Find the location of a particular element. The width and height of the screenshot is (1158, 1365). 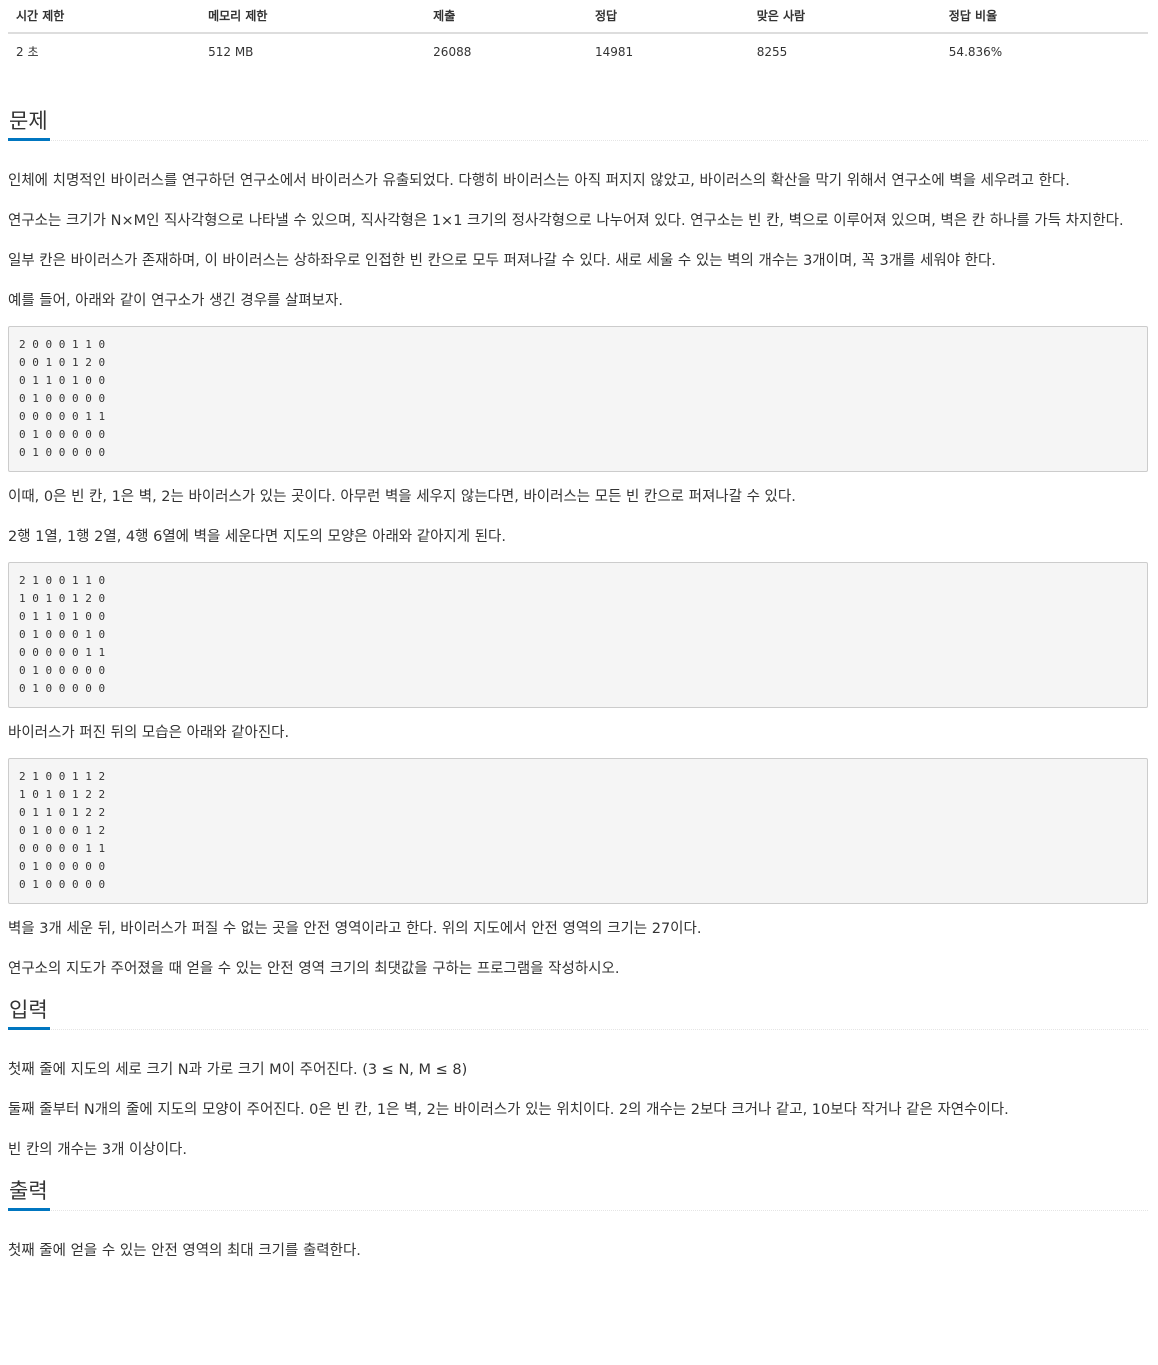

table-row: 2 초 512 MB 26088 14981 8255 54.836% is located at coordinates (578, 51).